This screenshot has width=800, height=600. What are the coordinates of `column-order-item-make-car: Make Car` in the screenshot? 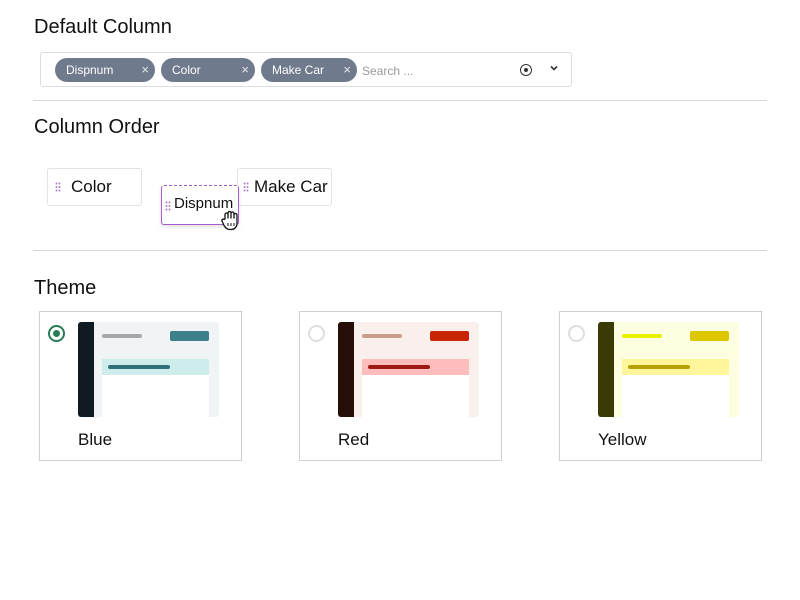 It's located at (284, 187).